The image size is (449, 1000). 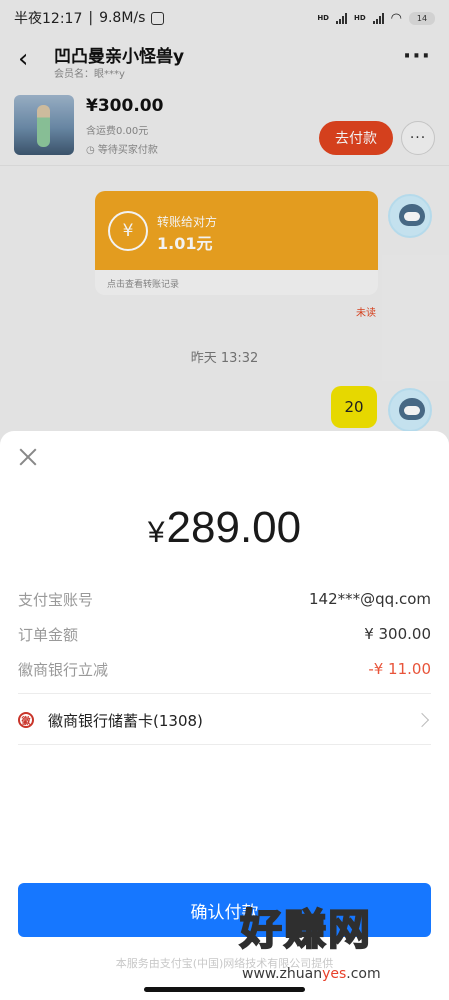 What do you see at coordinates (224, 720) in the screenshot?
I see `payment-method-selector: 徽 徽商银行储蓄卡(1308)` at bounding box center [224, 720].